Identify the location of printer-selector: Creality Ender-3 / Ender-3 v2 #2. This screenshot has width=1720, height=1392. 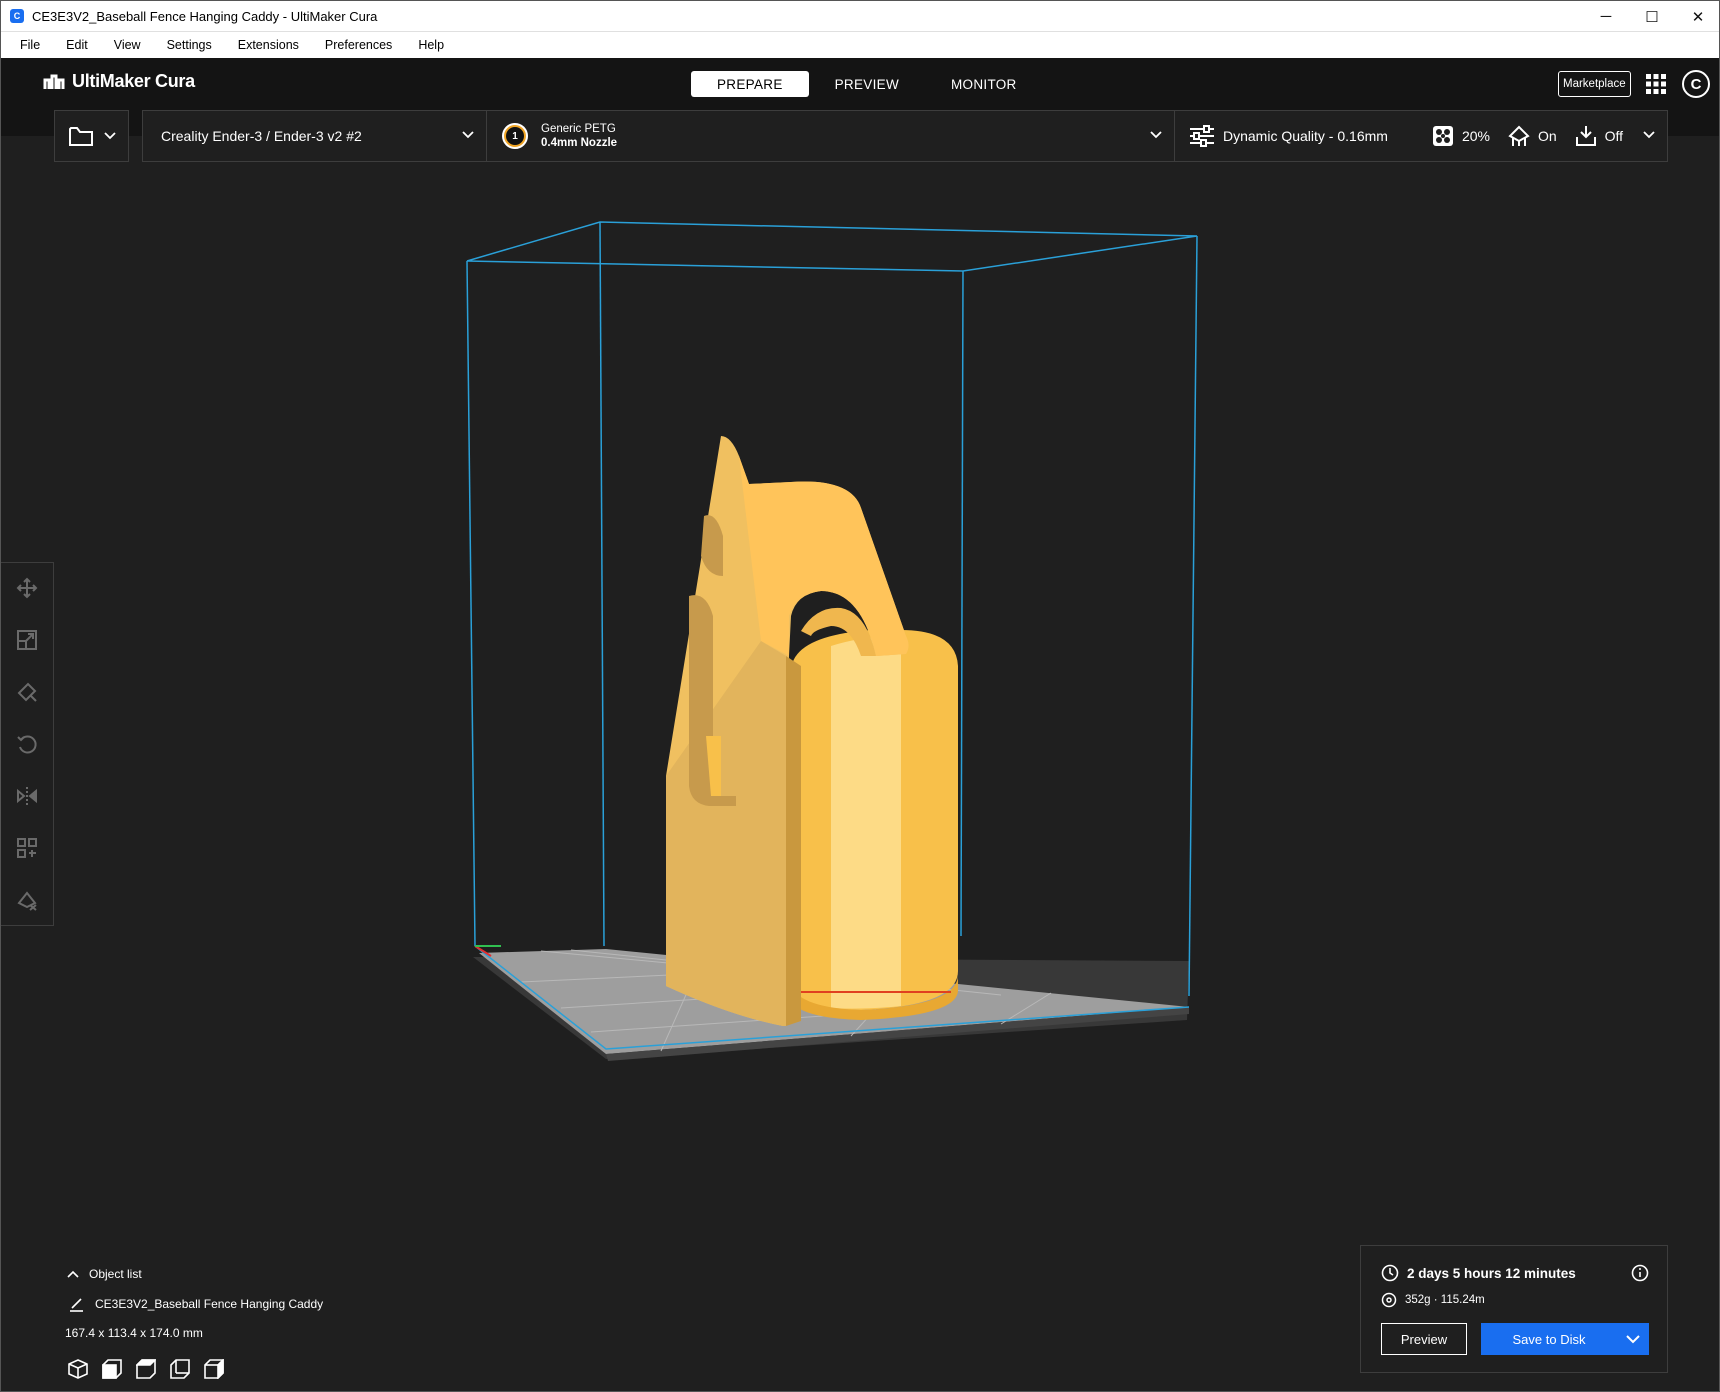
(314, 136).